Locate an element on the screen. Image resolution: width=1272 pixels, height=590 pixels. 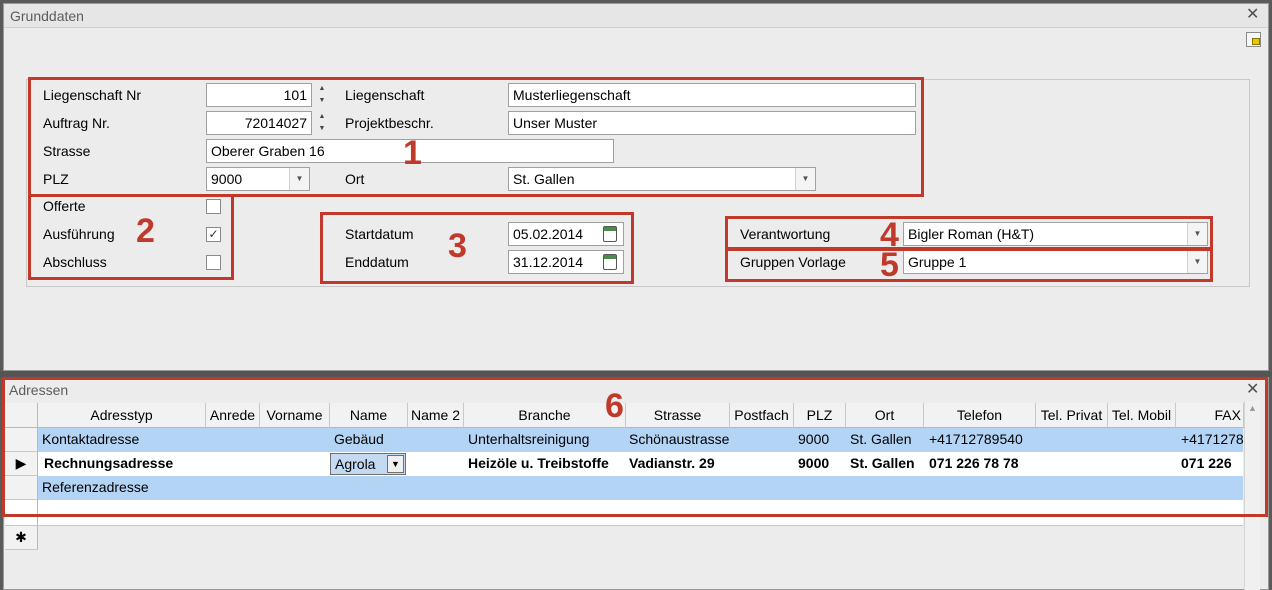
annotation-number-1: 1 is located at coordinates (412, 153).